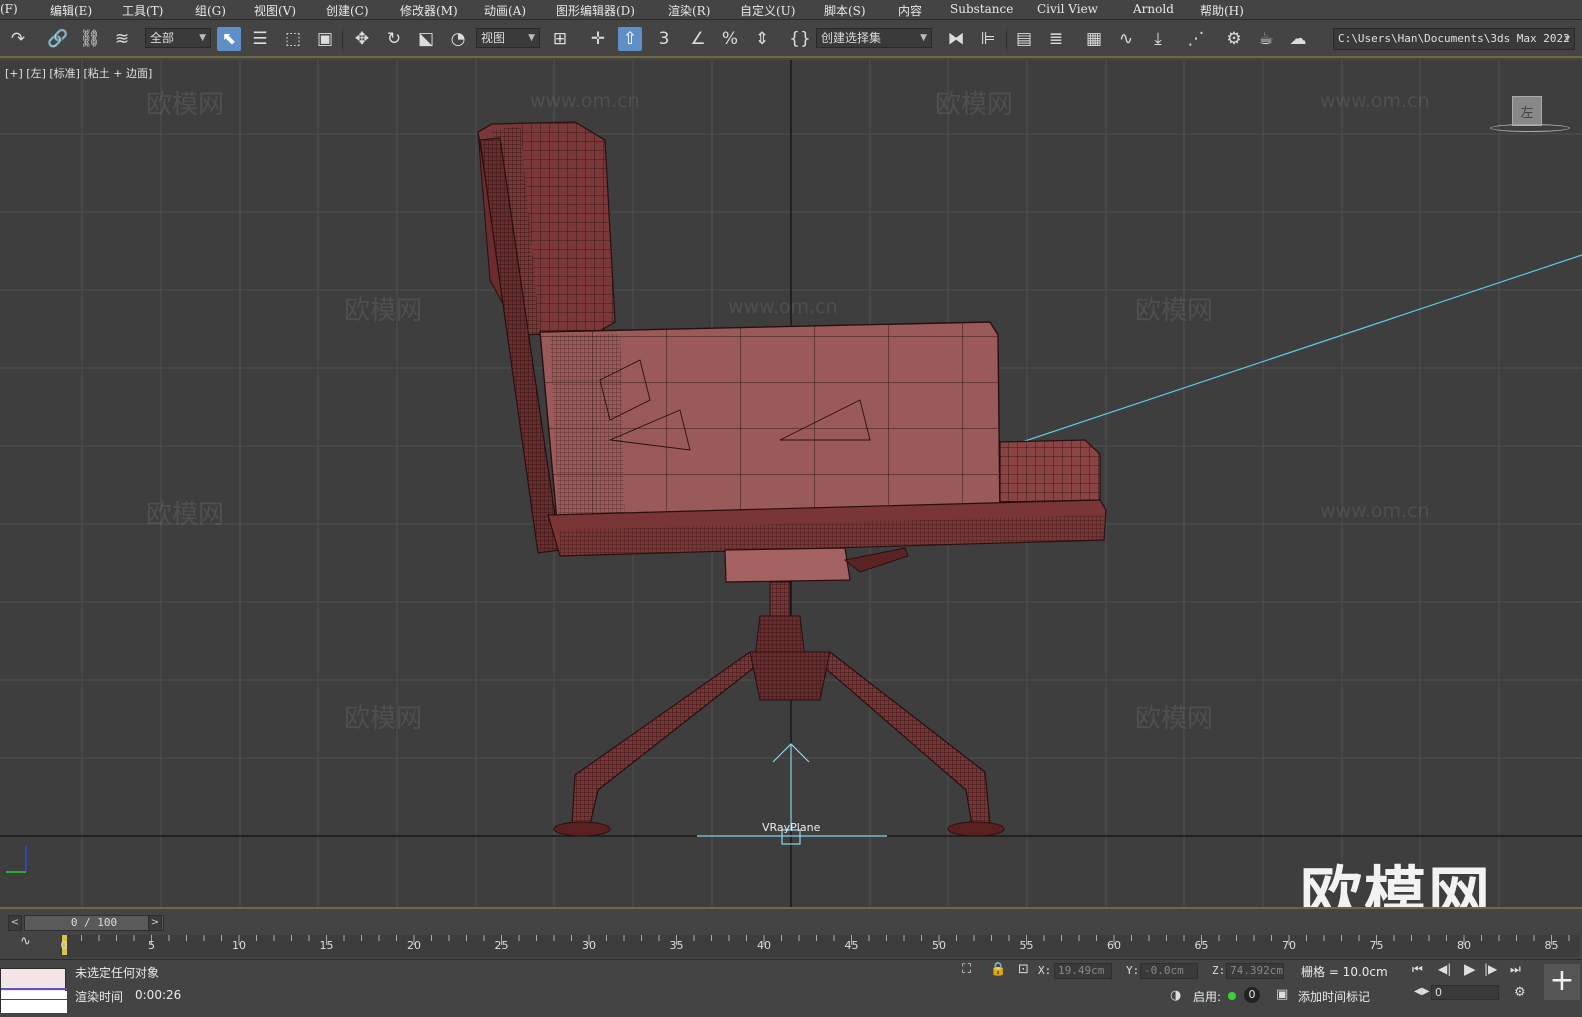 The width and height of the screenshot is (1582, 1017). Describe the element at coordinates (1465, 992) in the screenshot. I see `current-frame-field: 0` at that location.